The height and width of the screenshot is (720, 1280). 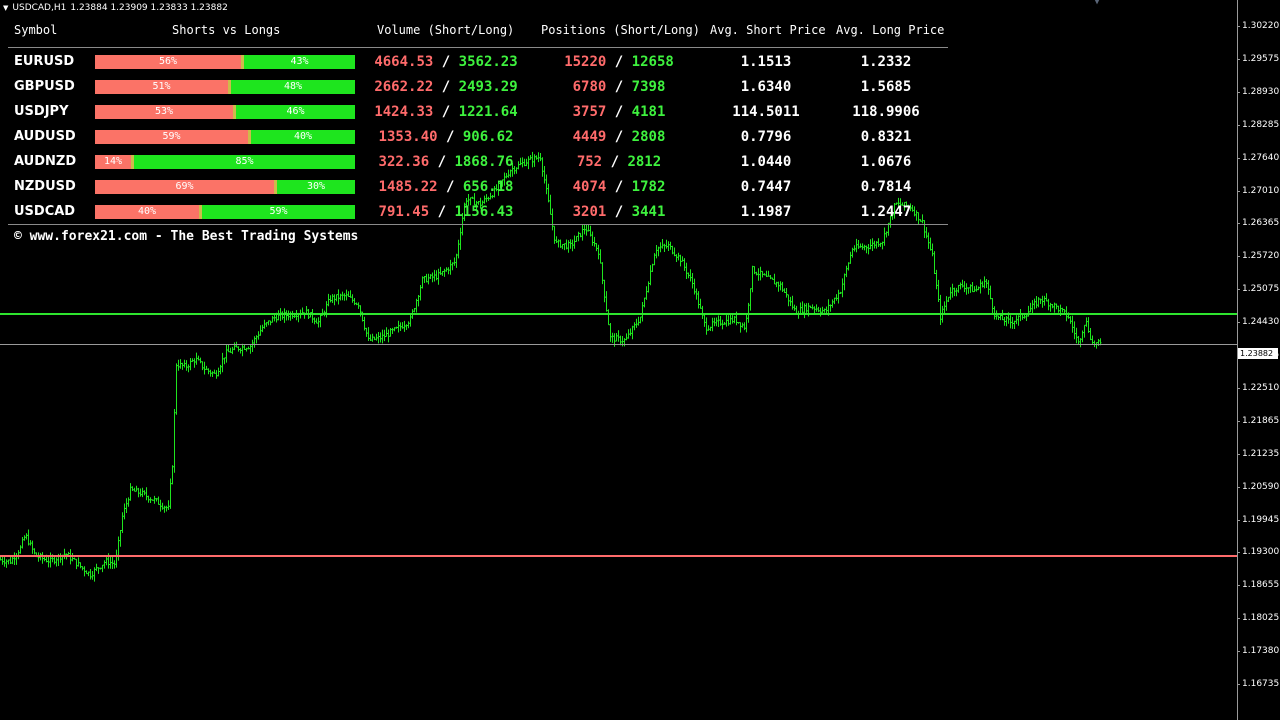 I want to click on long-bar-segment: 85%, so click(x=244, y=162).